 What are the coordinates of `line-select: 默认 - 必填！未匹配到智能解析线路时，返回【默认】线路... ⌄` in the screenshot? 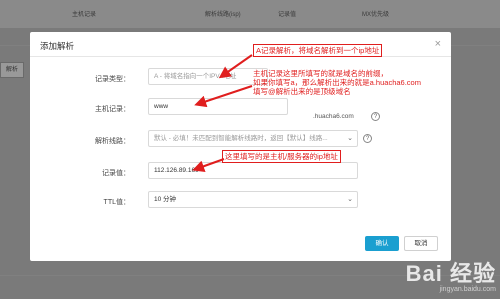 It's located at (253, 138).